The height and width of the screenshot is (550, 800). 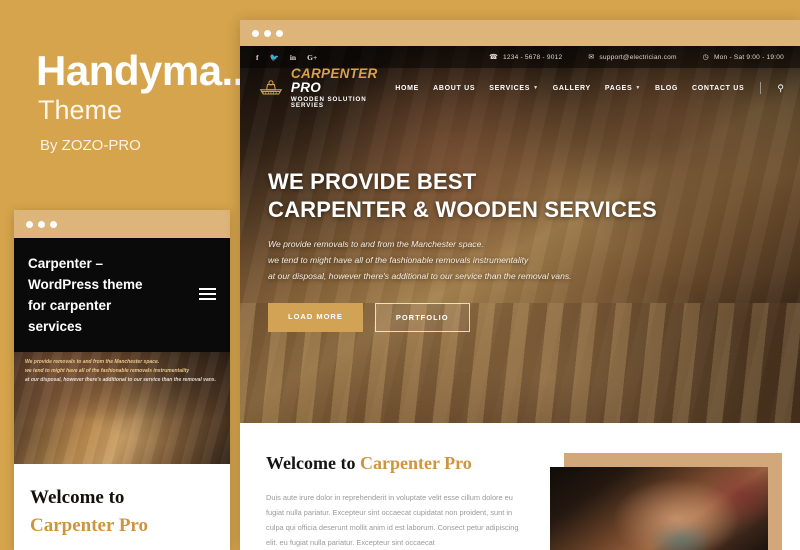 What do you see at coordinates (705, 57) in the screenshot?
I see `clock-icon: ◷` at bounding box center [705, 57].